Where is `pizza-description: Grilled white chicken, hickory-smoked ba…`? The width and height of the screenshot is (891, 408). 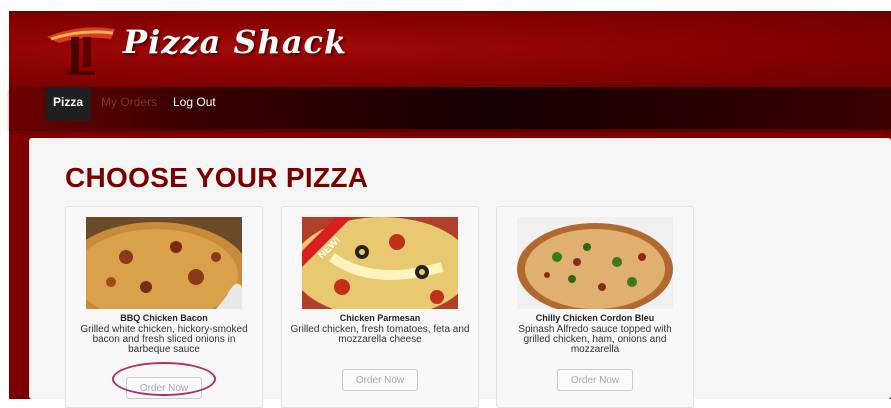 pizza-description: Grilled white chicken, hickory-smoked ba… is located at coordinates (164, 339).